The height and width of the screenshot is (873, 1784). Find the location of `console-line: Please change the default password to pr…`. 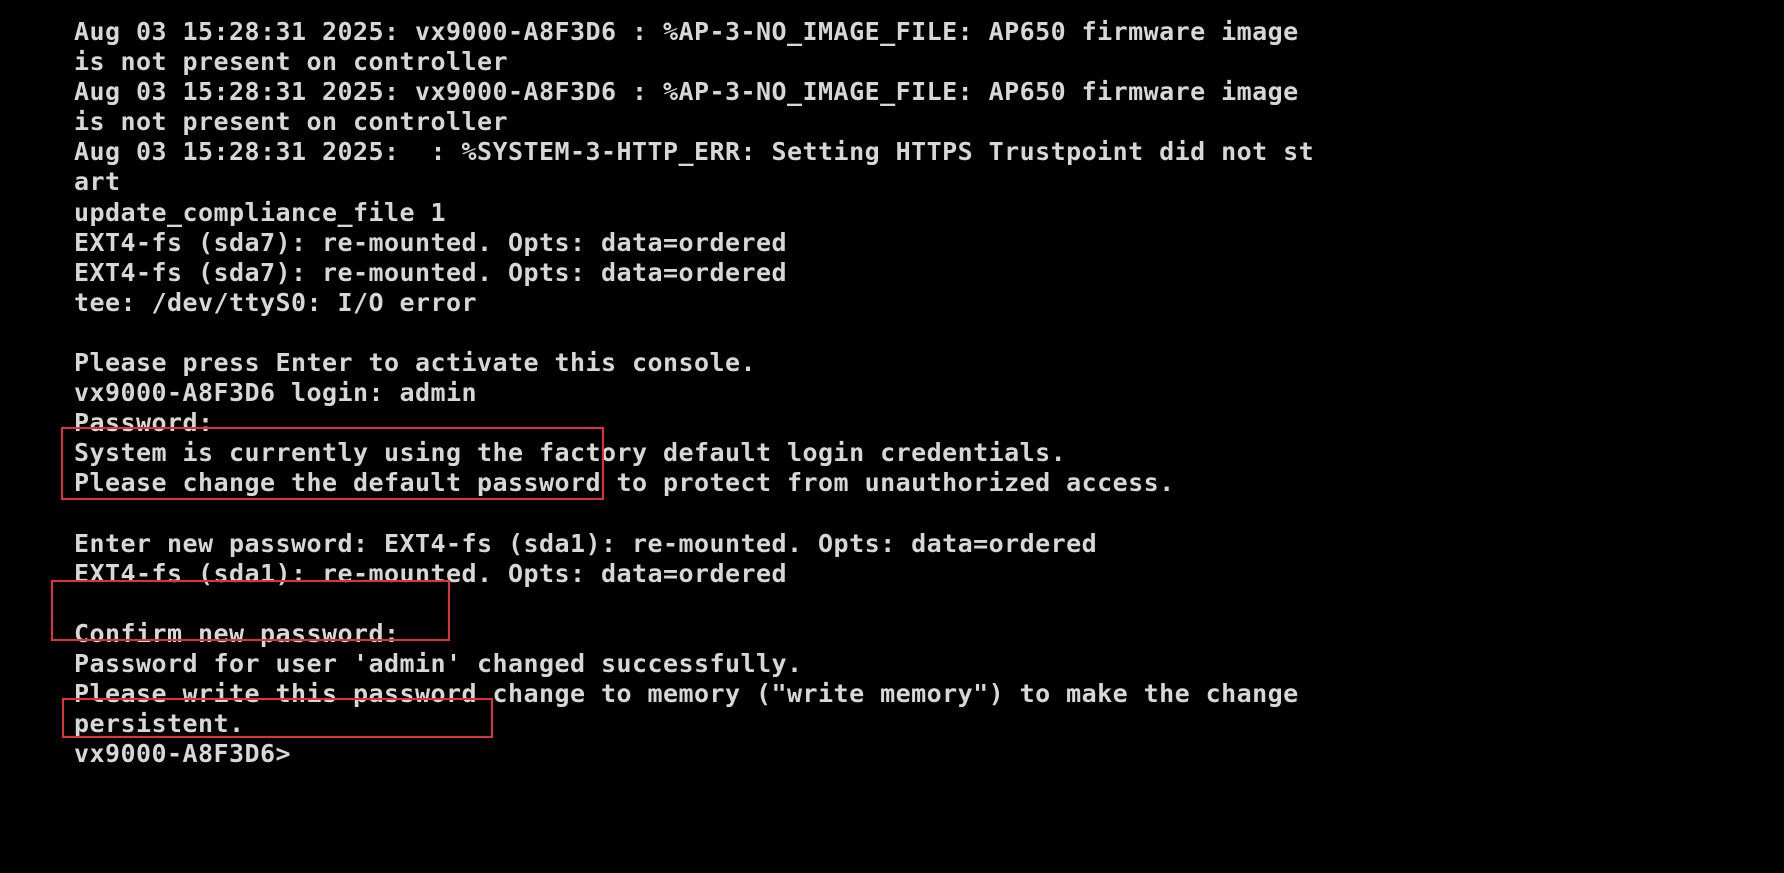

console-line: Please change the default password to pr… is located at coordinates (624, 482).